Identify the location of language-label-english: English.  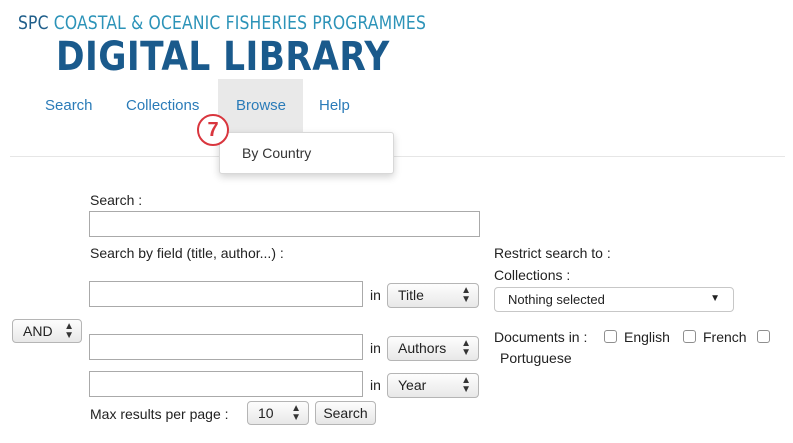
(647, 337).